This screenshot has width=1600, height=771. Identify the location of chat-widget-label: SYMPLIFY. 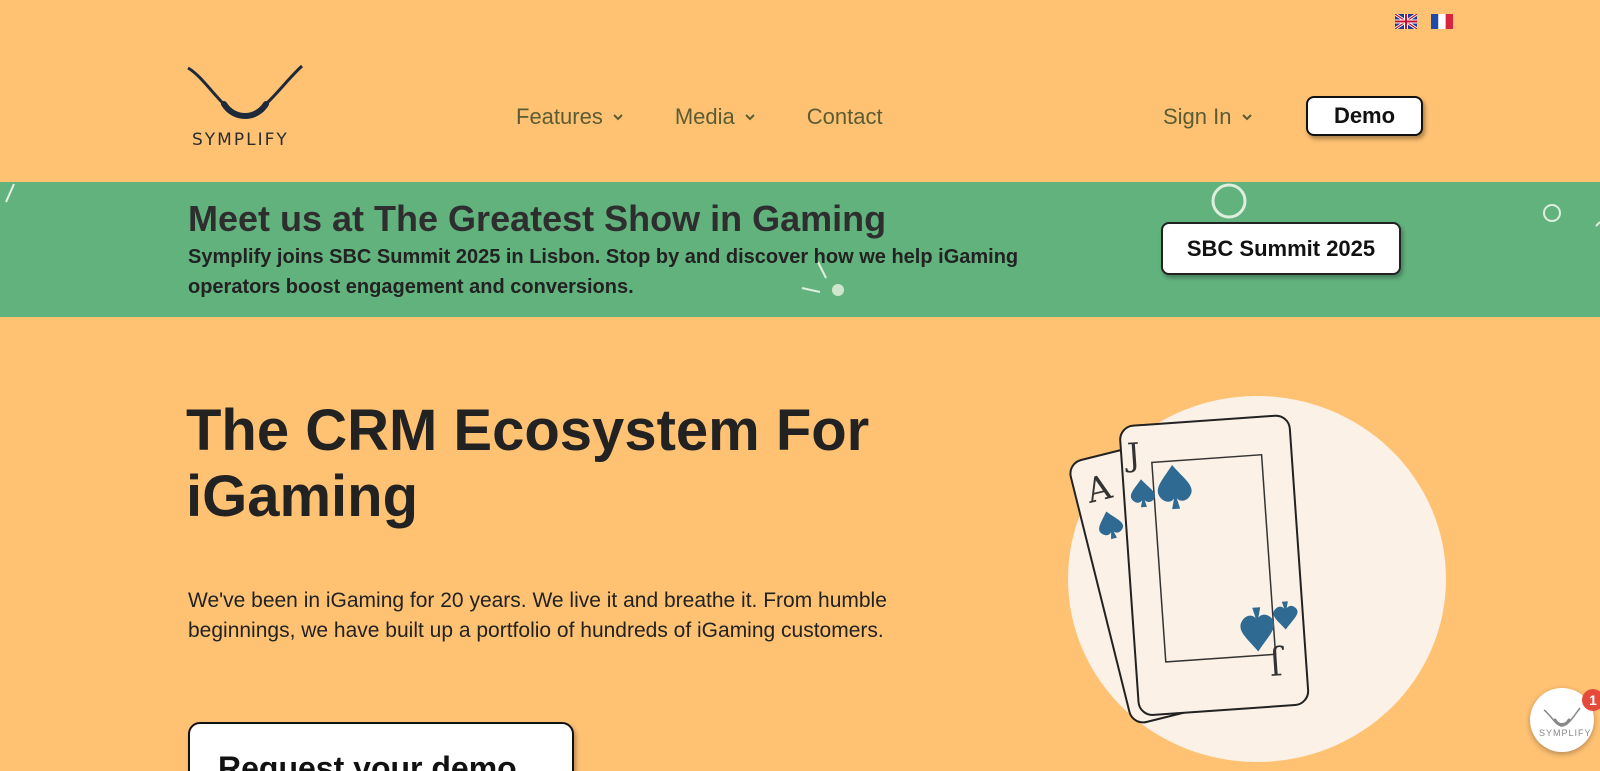
(1565, 733).